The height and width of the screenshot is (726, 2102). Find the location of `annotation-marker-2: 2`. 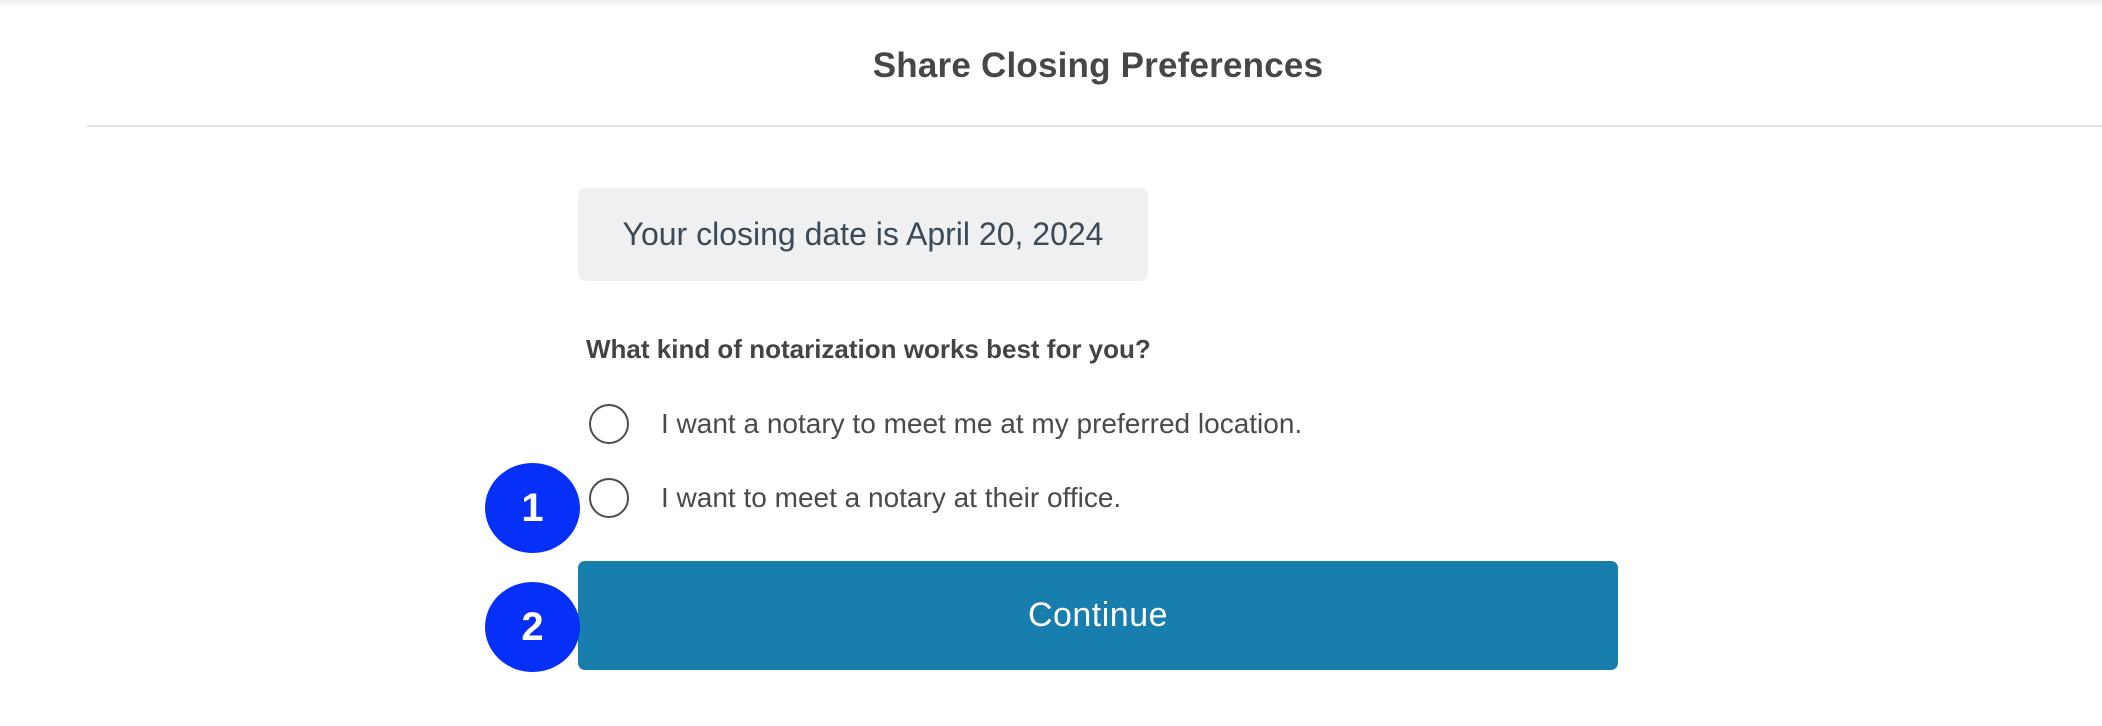

annotation-marker-2: 2 is located at coordinates (532, 627).